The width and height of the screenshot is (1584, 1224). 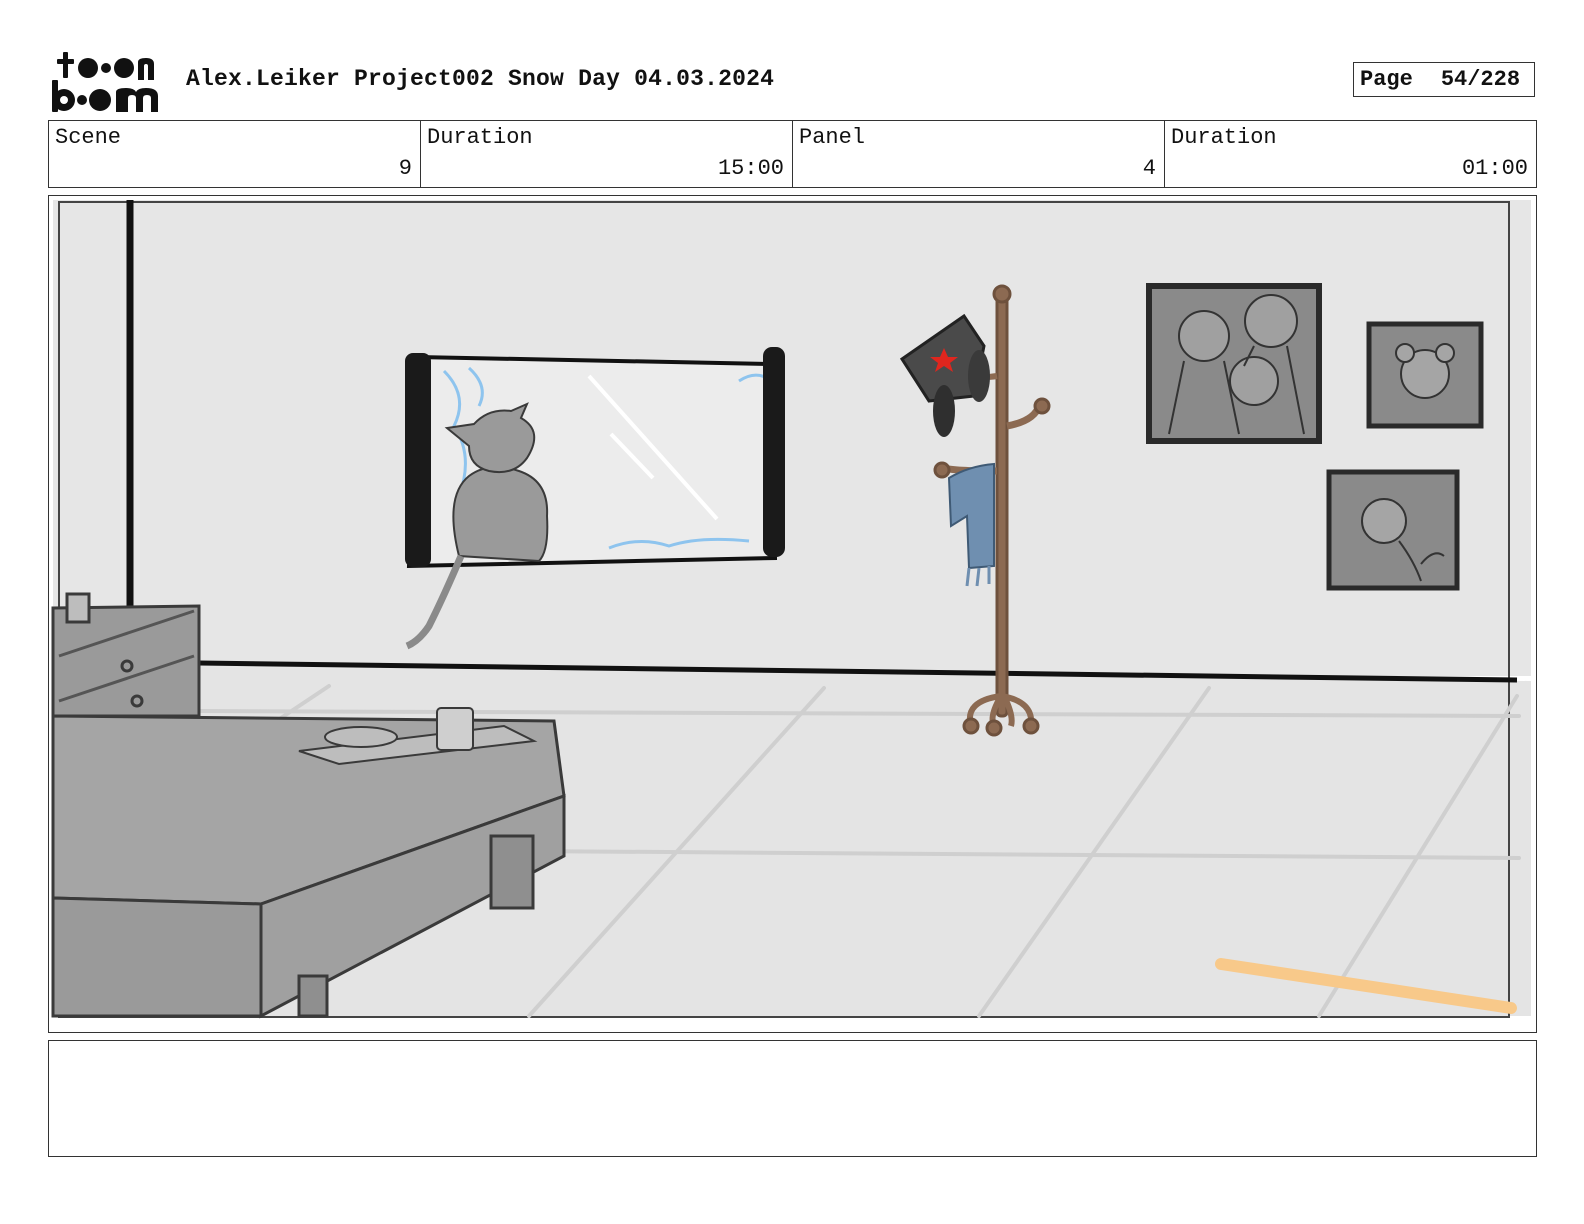 I want to click on scene-duration-value: 15:00, so click(x=750, y=168).